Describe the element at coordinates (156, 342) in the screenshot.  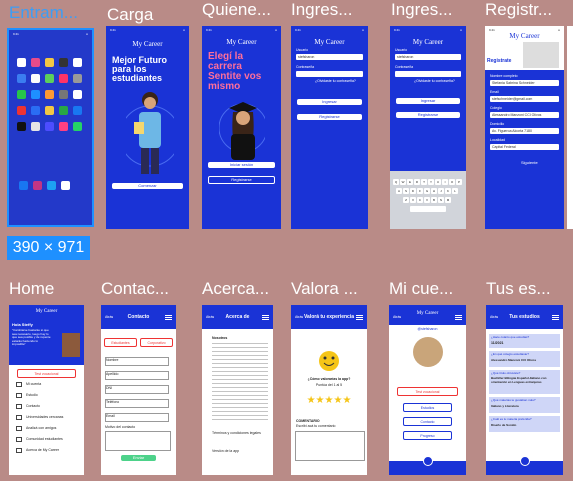
I see `tab-corporativo: Corporativo` at that location.